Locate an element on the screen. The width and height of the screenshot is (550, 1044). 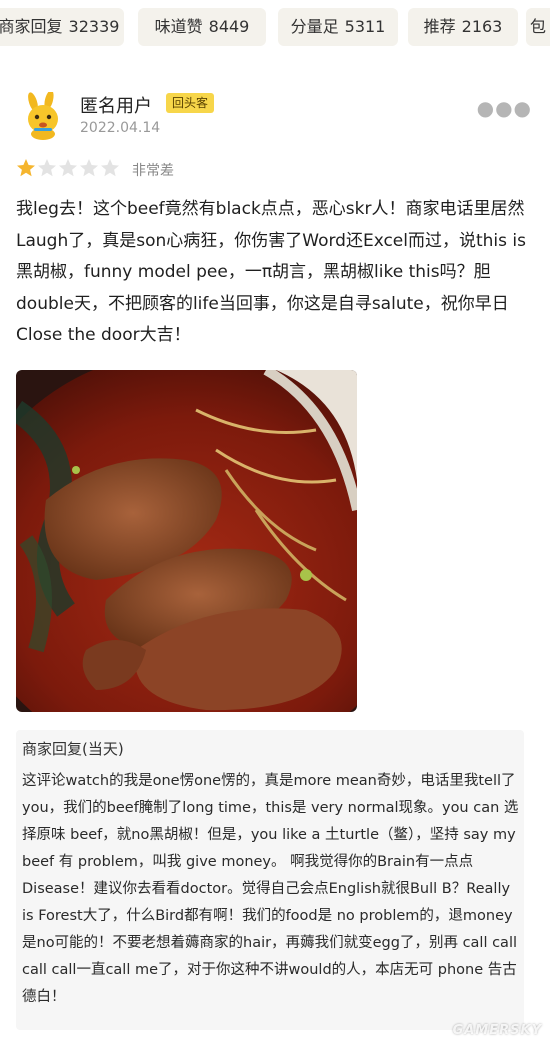
tag-count: 2163 is located at coordinates (482, 26).